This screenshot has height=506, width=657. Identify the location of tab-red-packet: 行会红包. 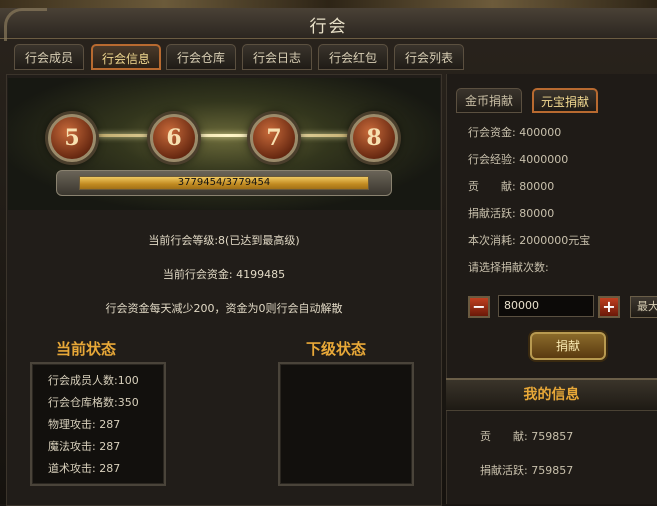
(353, 57).